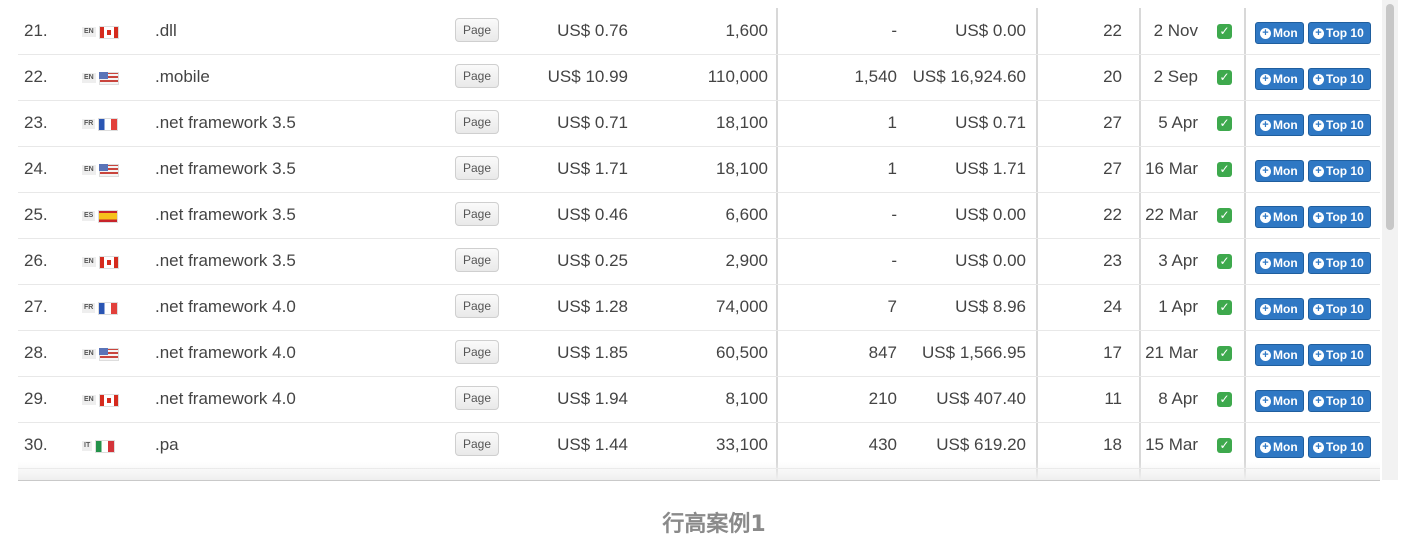  Describe the element at coordinates (36, 398) in the screenshot. I see `row-index: 29.` at that location.